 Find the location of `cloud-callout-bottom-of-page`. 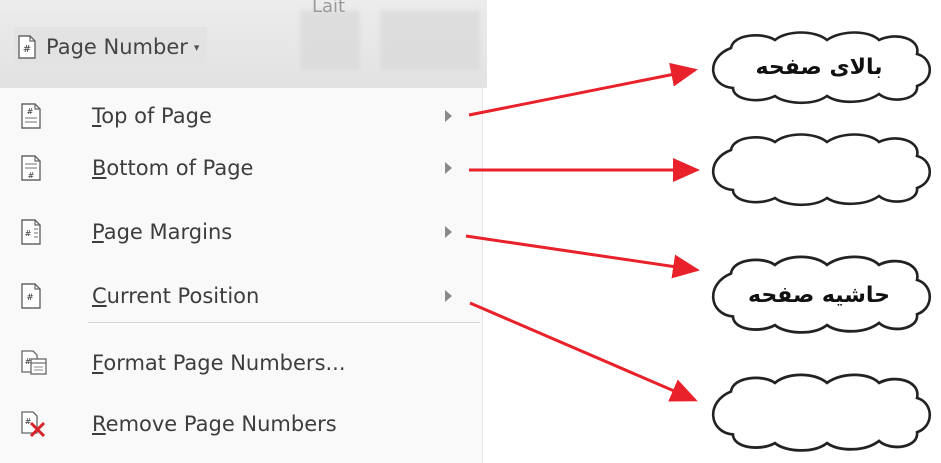

cloud-callout-bottom-of-page is located at coordinates (819, 170).